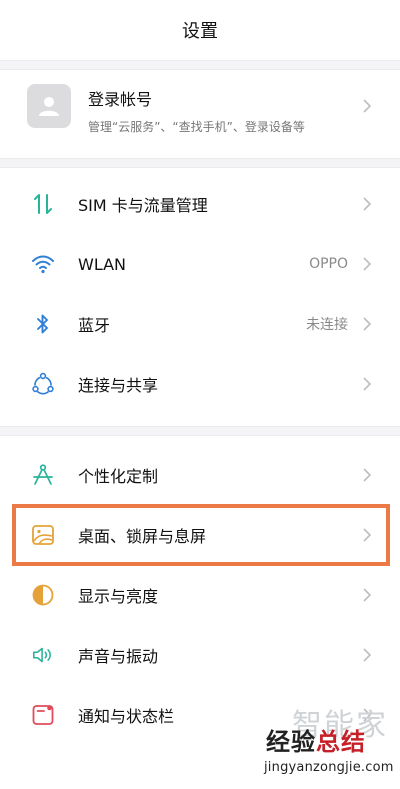 The height and width of the screenshot is (789, 400). Describe the element at coordinates (142, 536) in the screenshot. I see `row-label: 桌面、锁屏与息屏` at that location.